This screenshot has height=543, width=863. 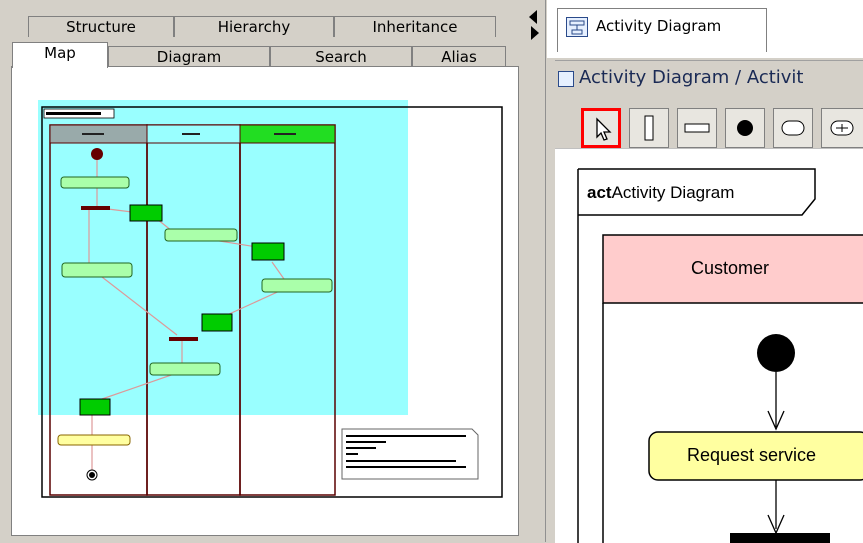 I want to click on expand-right-arrow-icon, so click(x=535, y=33).